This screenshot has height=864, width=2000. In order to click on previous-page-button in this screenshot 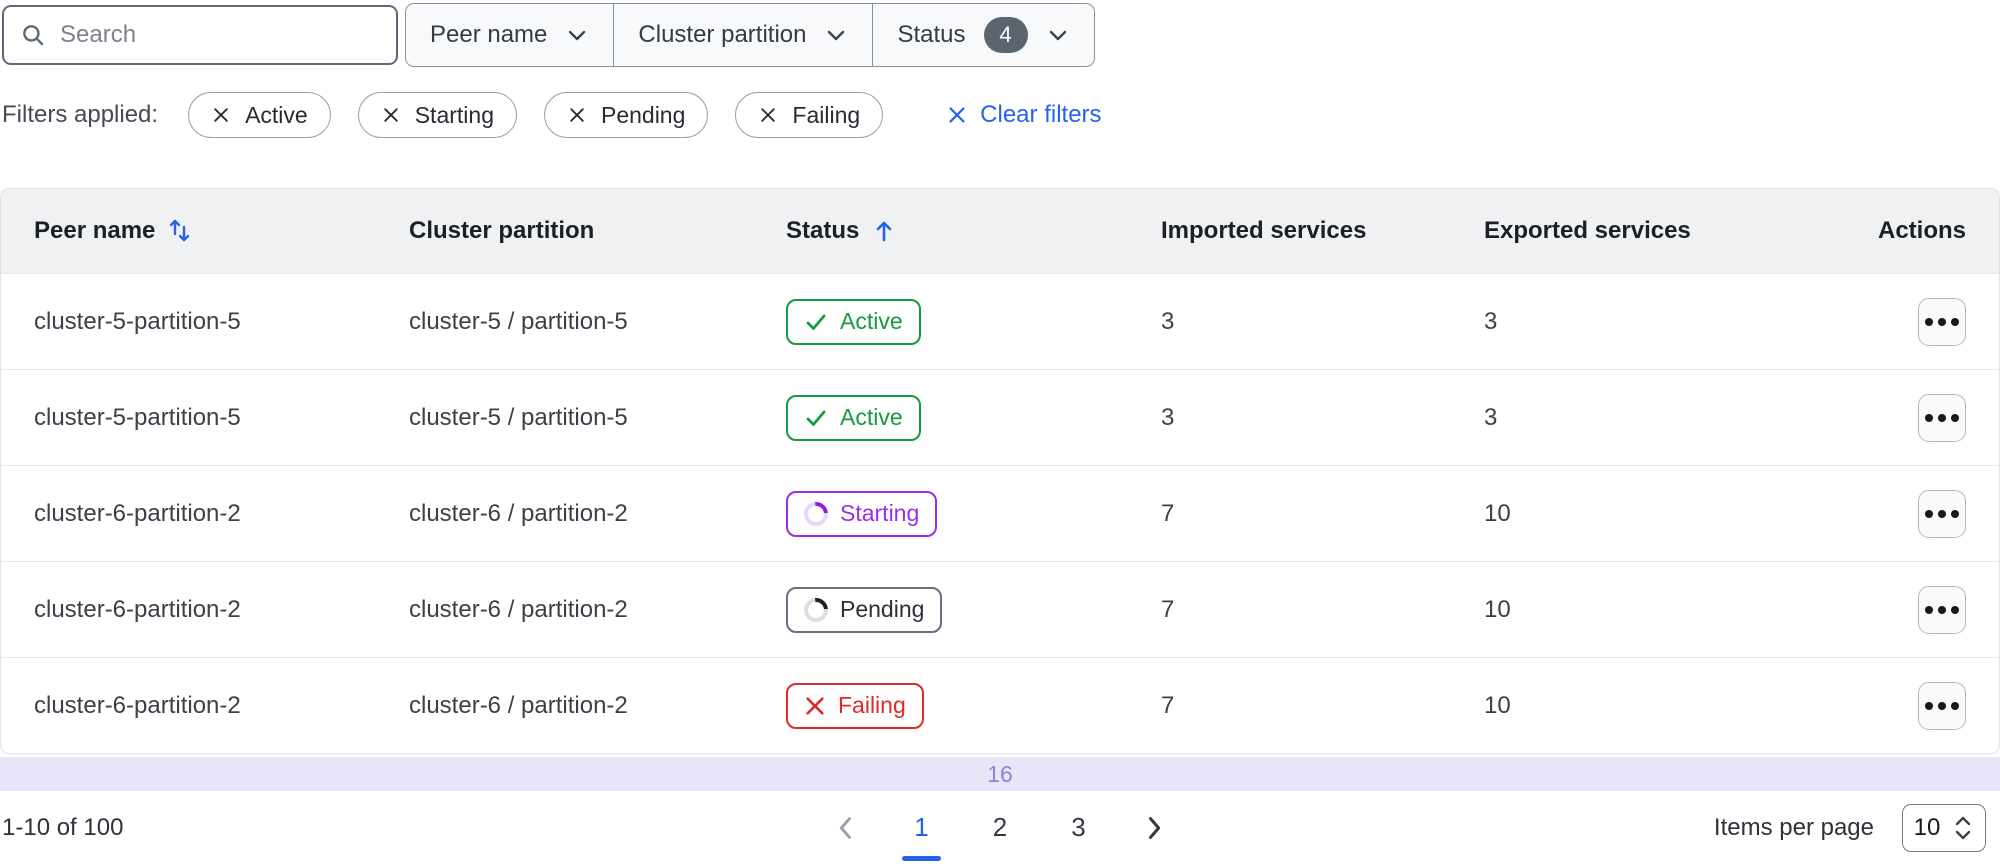, I will do `click(846, 828)`.